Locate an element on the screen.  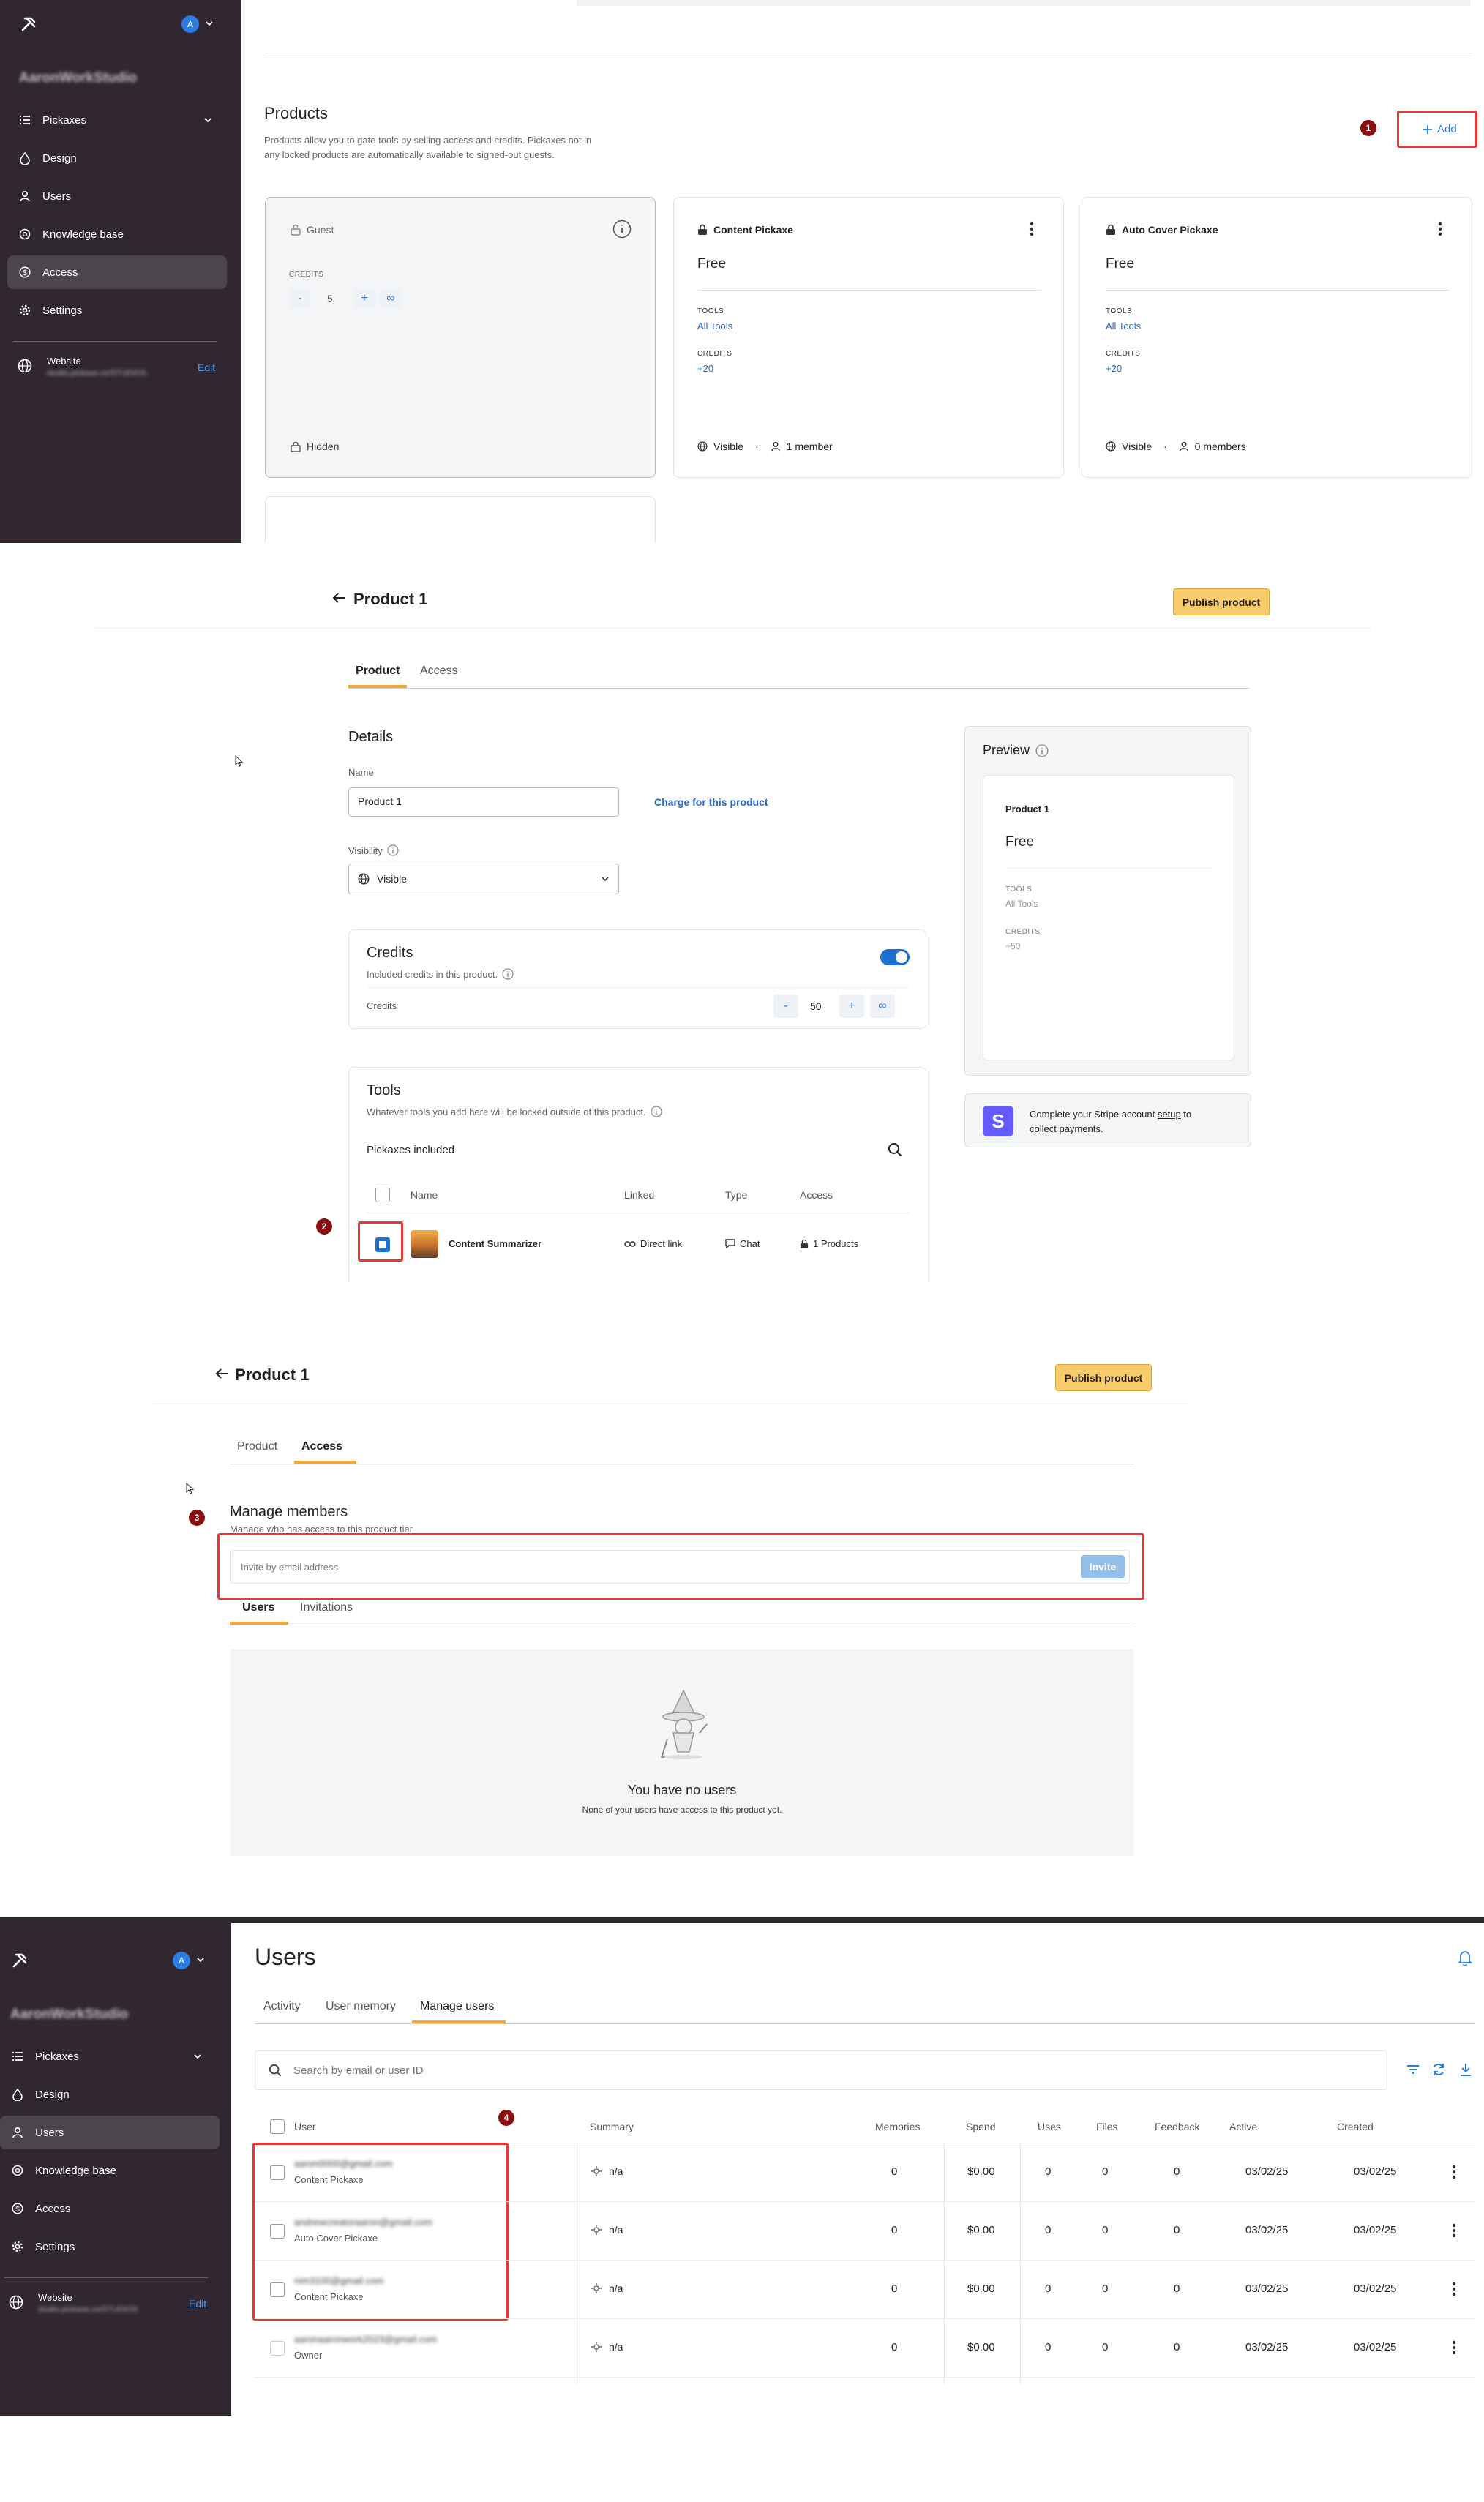
globe-icon is located at coordinates (702, 446).